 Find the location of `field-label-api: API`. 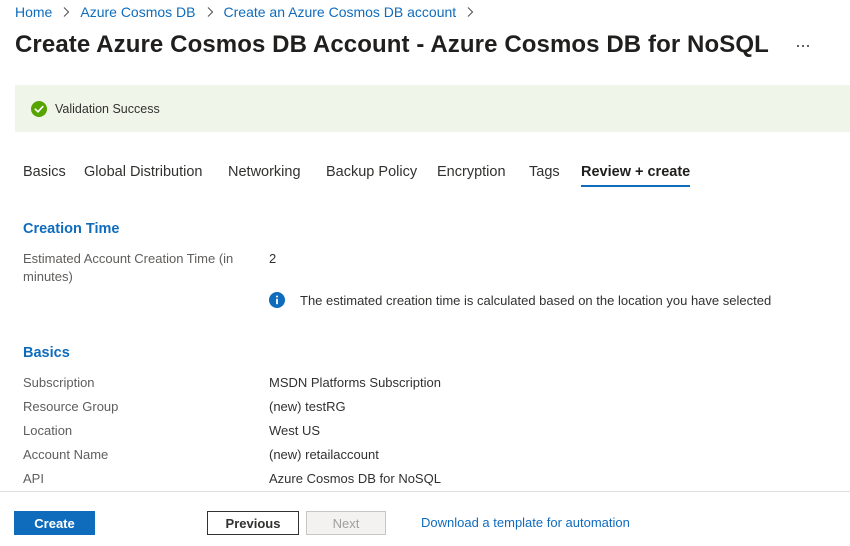

field-label-api: API is located at coordinates (33, 478).